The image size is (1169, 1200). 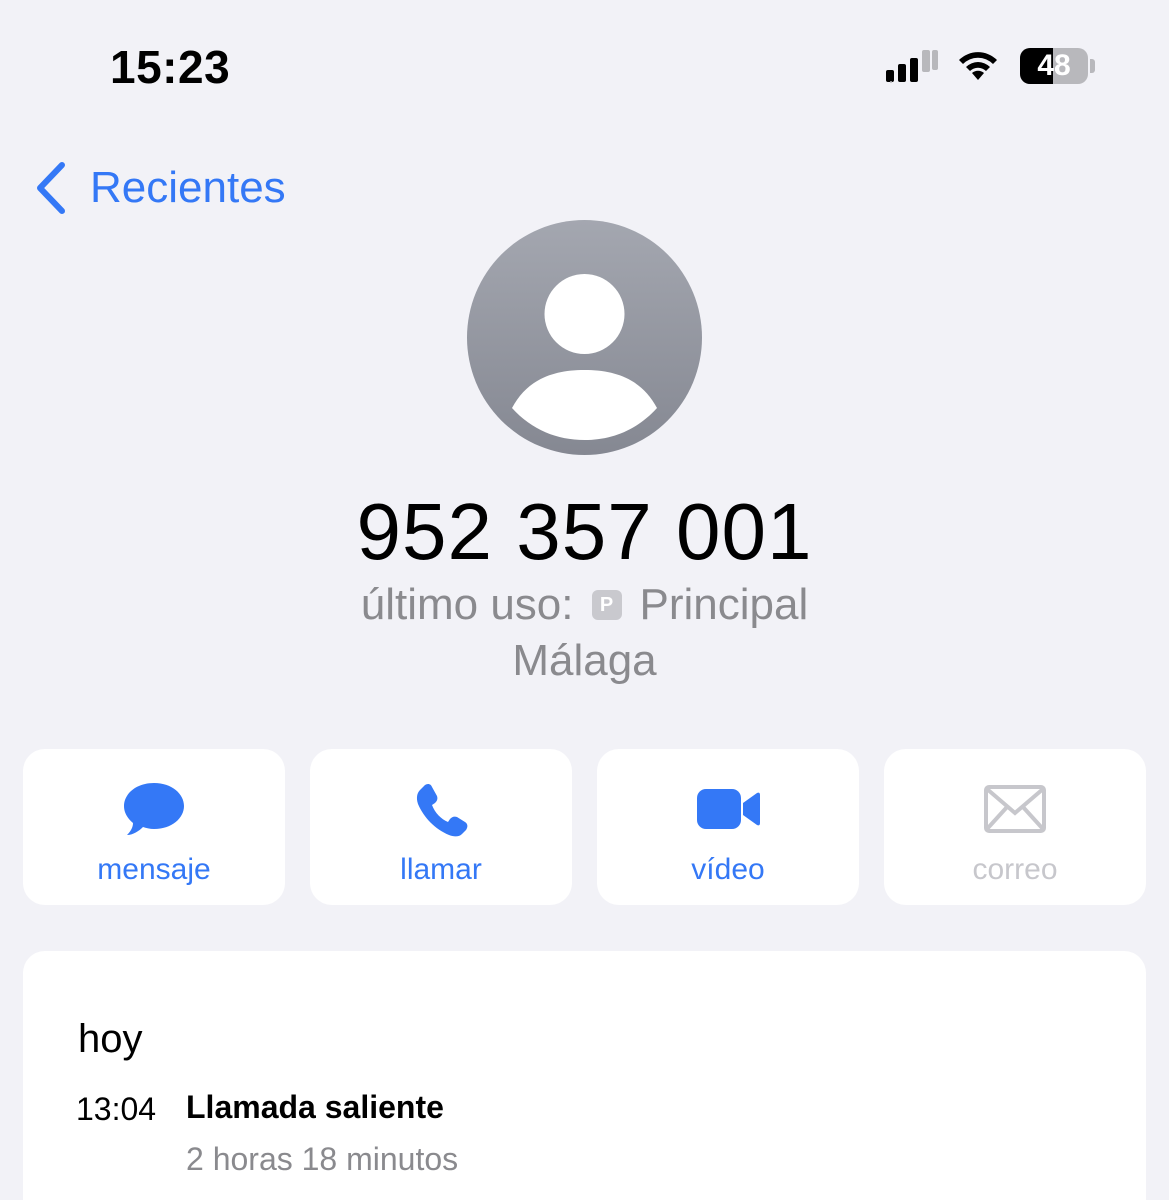 What do you see at coordinates (188, 187) in the screenshot?
I see `back-label: Recientes` at bounding box center [188, 187].